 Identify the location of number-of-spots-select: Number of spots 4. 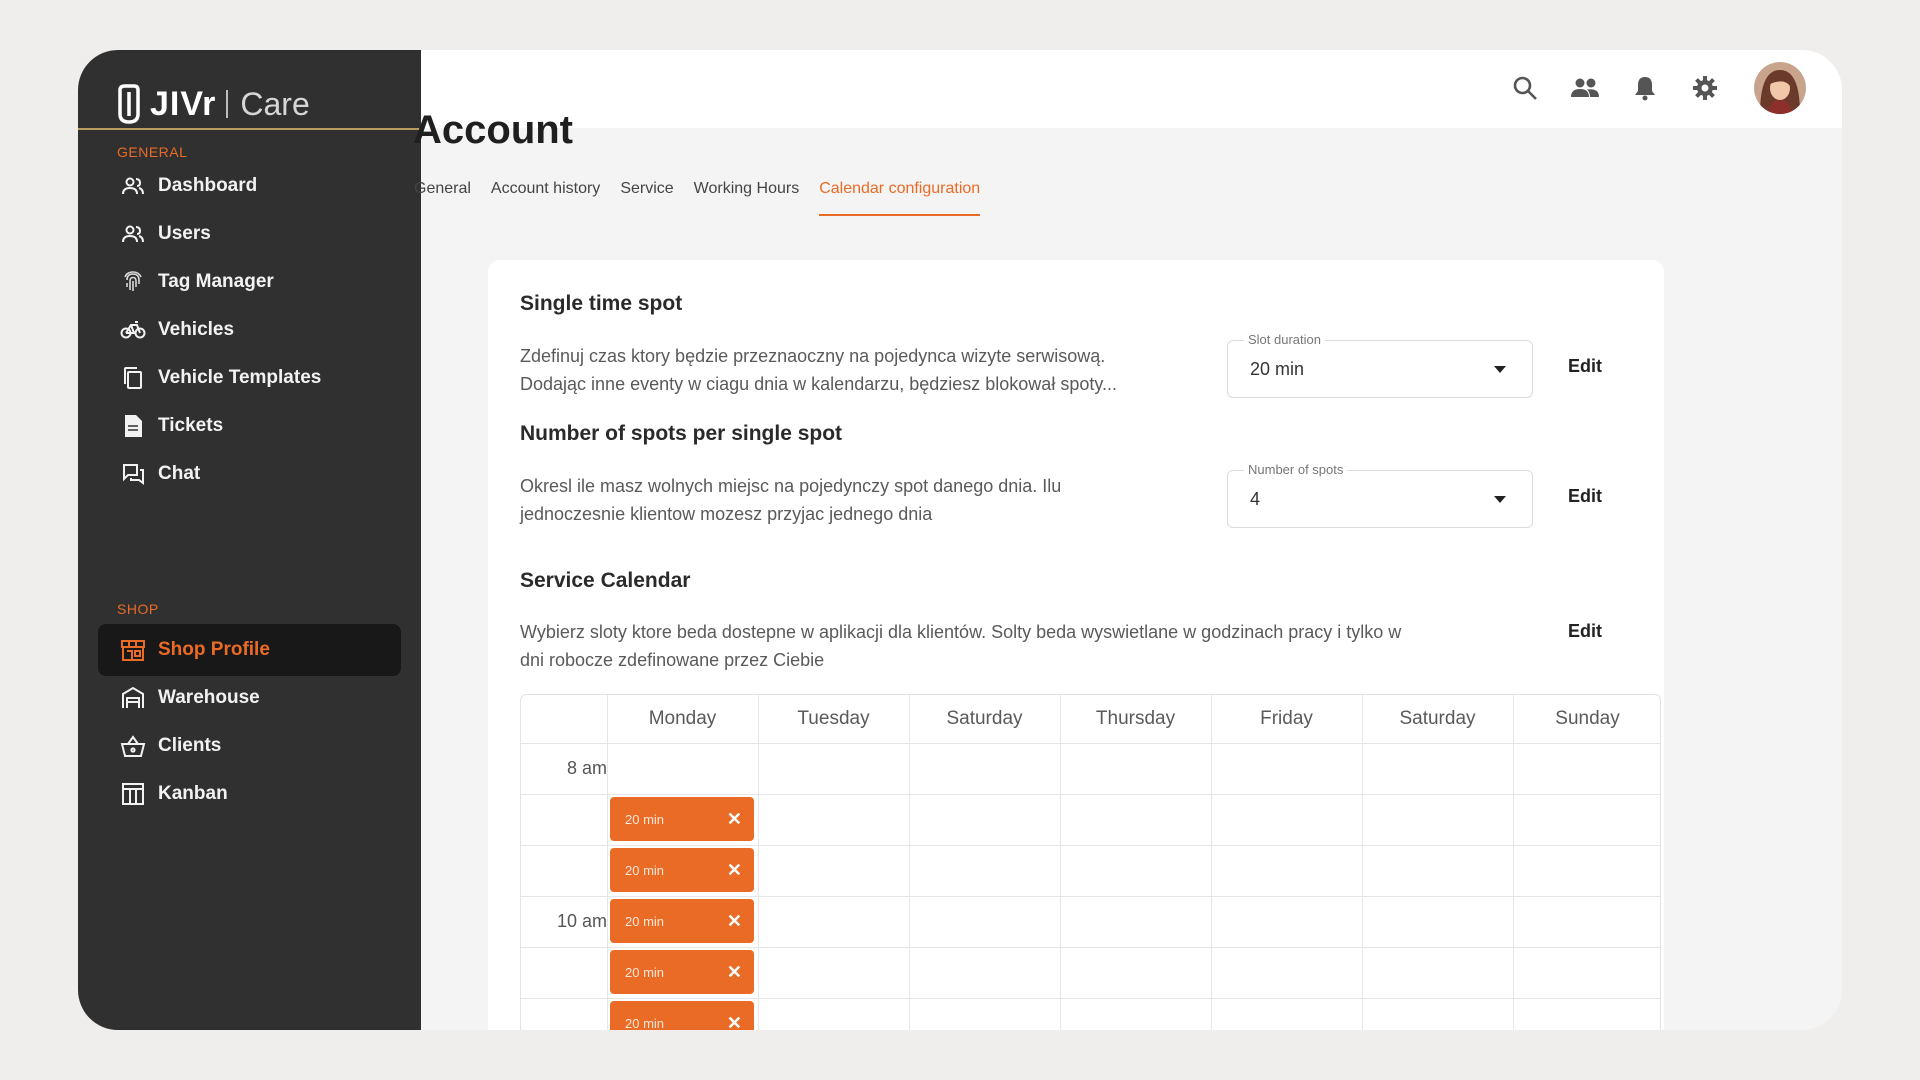
(1380, 495).